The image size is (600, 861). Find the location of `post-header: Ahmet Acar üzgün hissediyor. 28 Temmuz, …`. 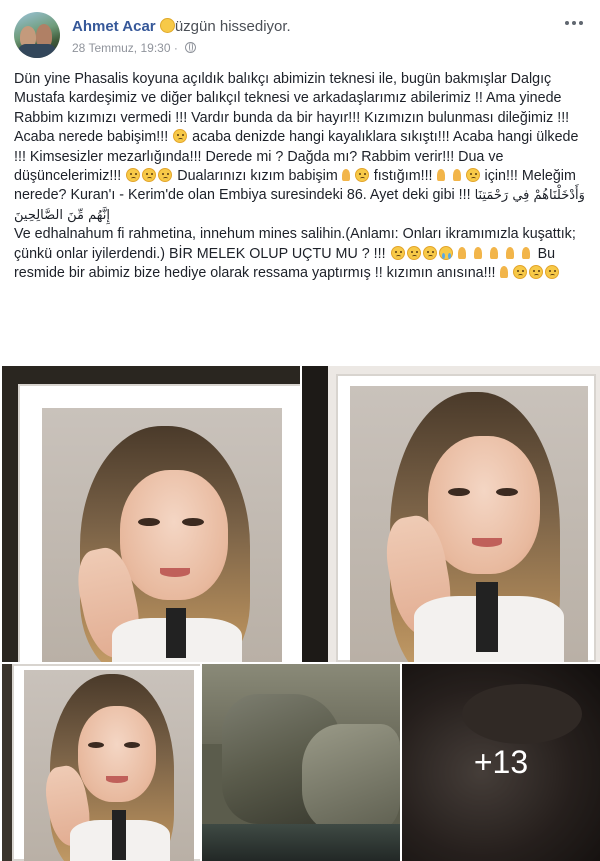

post-header: Ahmet Acar üzgün hissediyor. 28 Temmuz, … is located at coordinates (300, 36).